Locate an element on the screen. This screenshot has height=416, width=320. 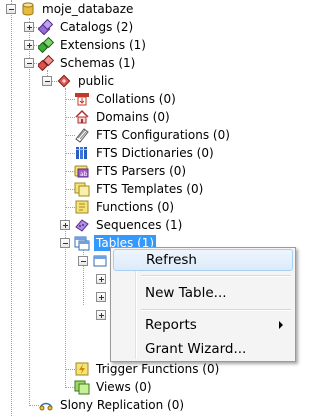
tree-item-trigger-functions: Trigger Functions (0) is located at coordinates (147, 369).